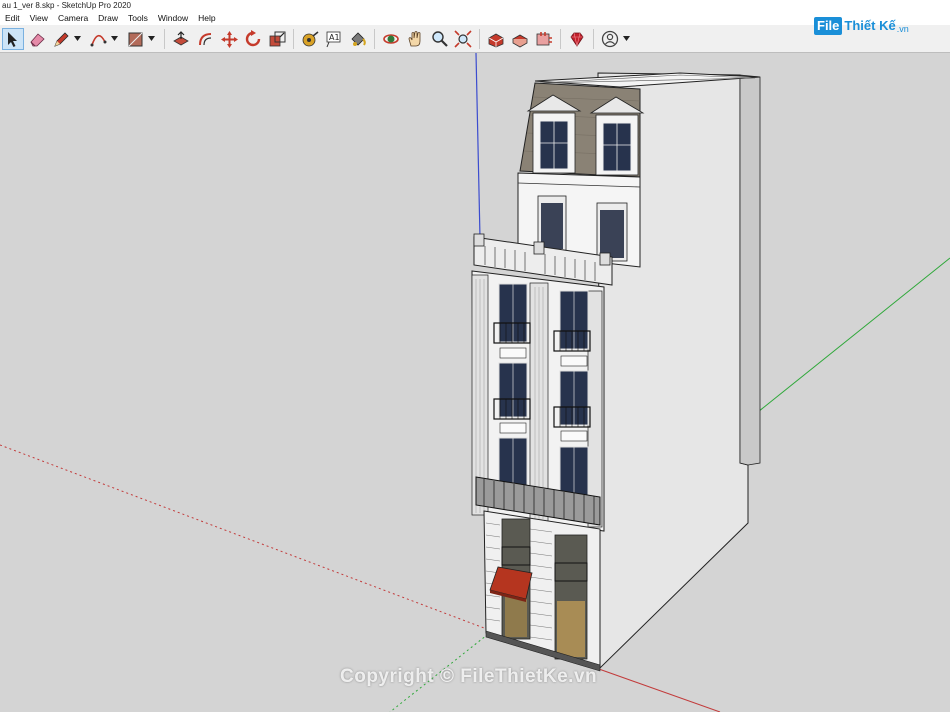 This screenshot has width=950, height=712. I want to click on push-pull-tool-button, so click(181, 39).